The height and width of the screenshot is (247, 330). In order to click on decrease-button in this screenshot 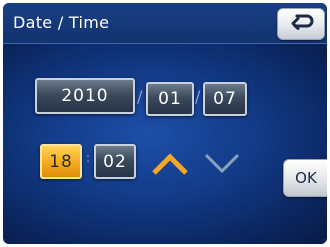, I will do `click(222, 162)`.